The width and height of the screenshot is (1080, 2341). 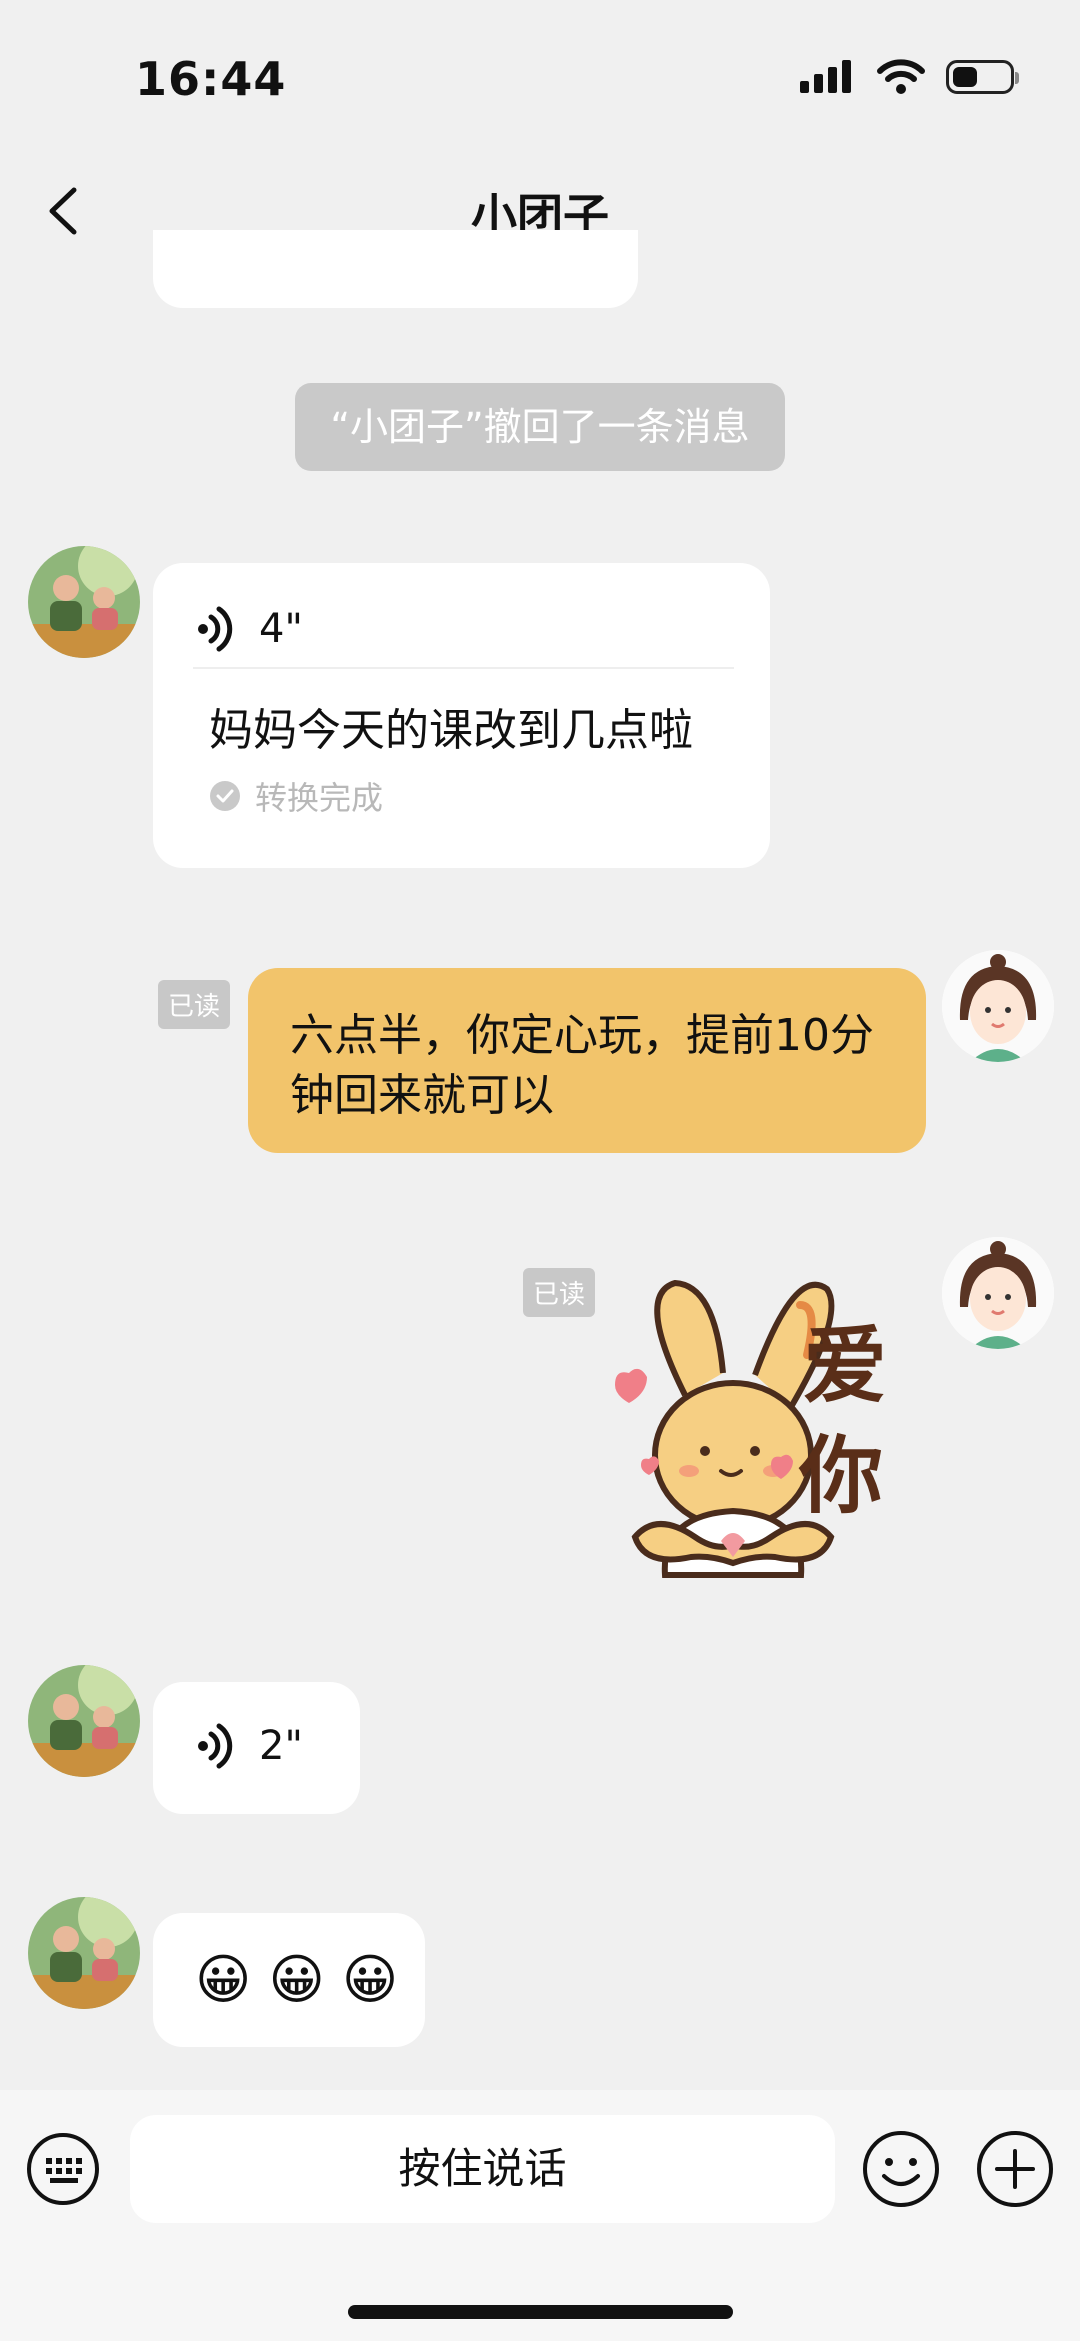 I want to click on emoji-text: 😀 😀 😀, so click(x=297, y=1979).